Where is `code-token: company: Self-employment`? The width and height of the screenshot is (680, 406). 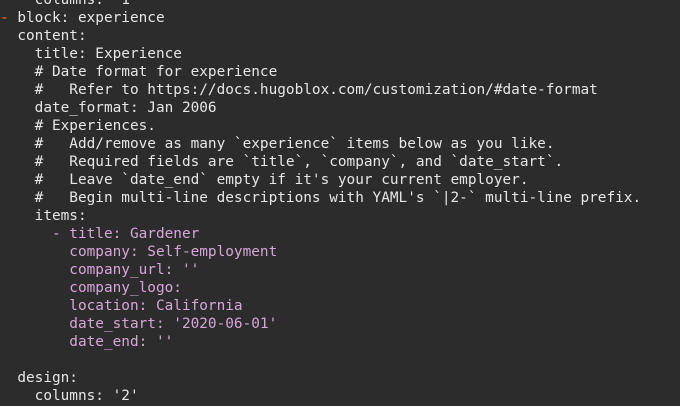 code-token: company: Self-employment is located at coordinates (139, 252).